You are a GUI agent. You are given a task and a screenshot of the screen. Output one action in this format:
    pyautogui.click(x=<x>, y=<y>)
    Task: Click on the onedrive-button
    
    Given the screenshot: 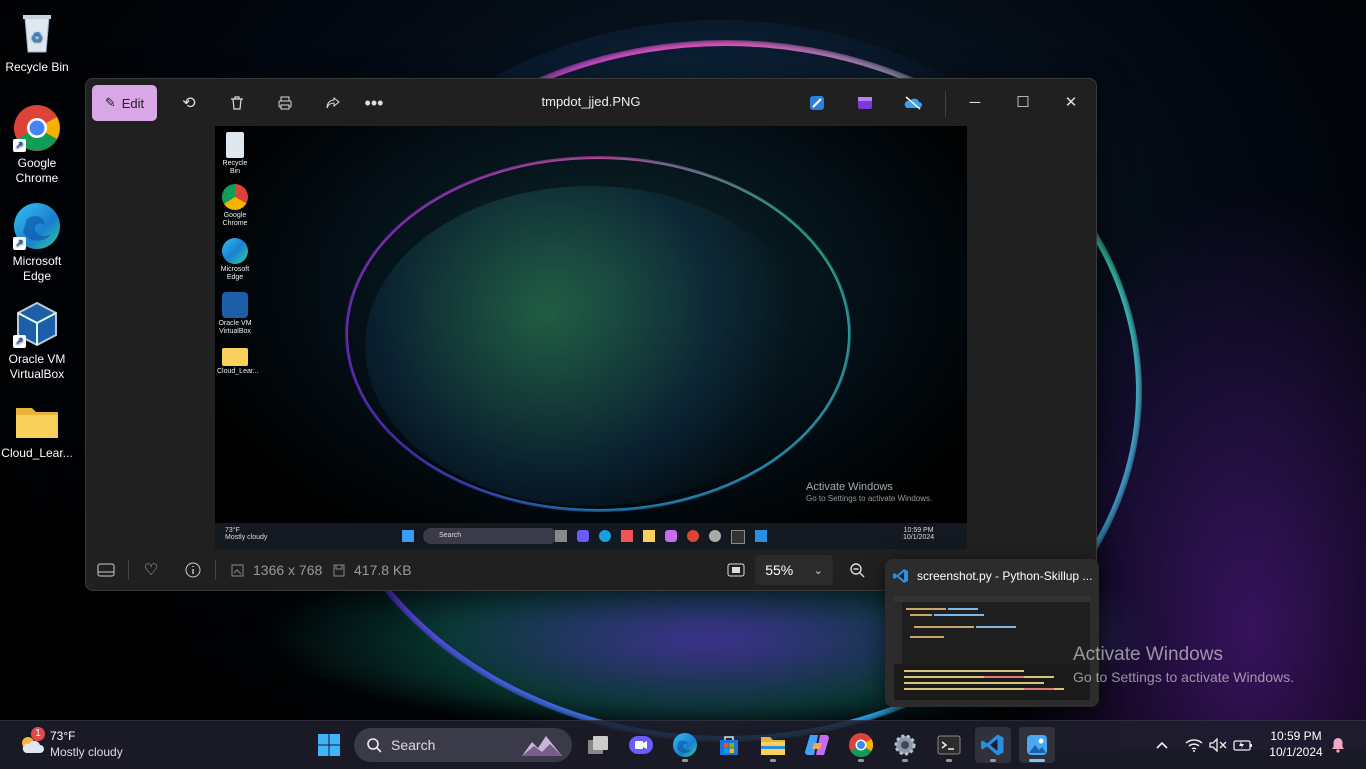 What is the action you would take?
    pyautogui.click(x=913, y=103)
    